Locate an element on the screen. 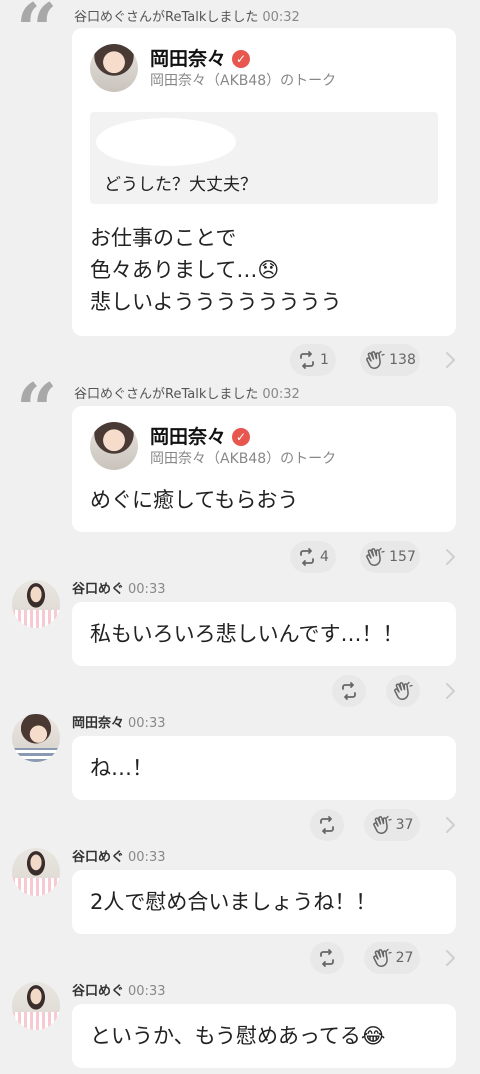  message-body: お仕事のことで 色々ありまして…😞 悲しいようううううううう is located at coordinates (216, 270).